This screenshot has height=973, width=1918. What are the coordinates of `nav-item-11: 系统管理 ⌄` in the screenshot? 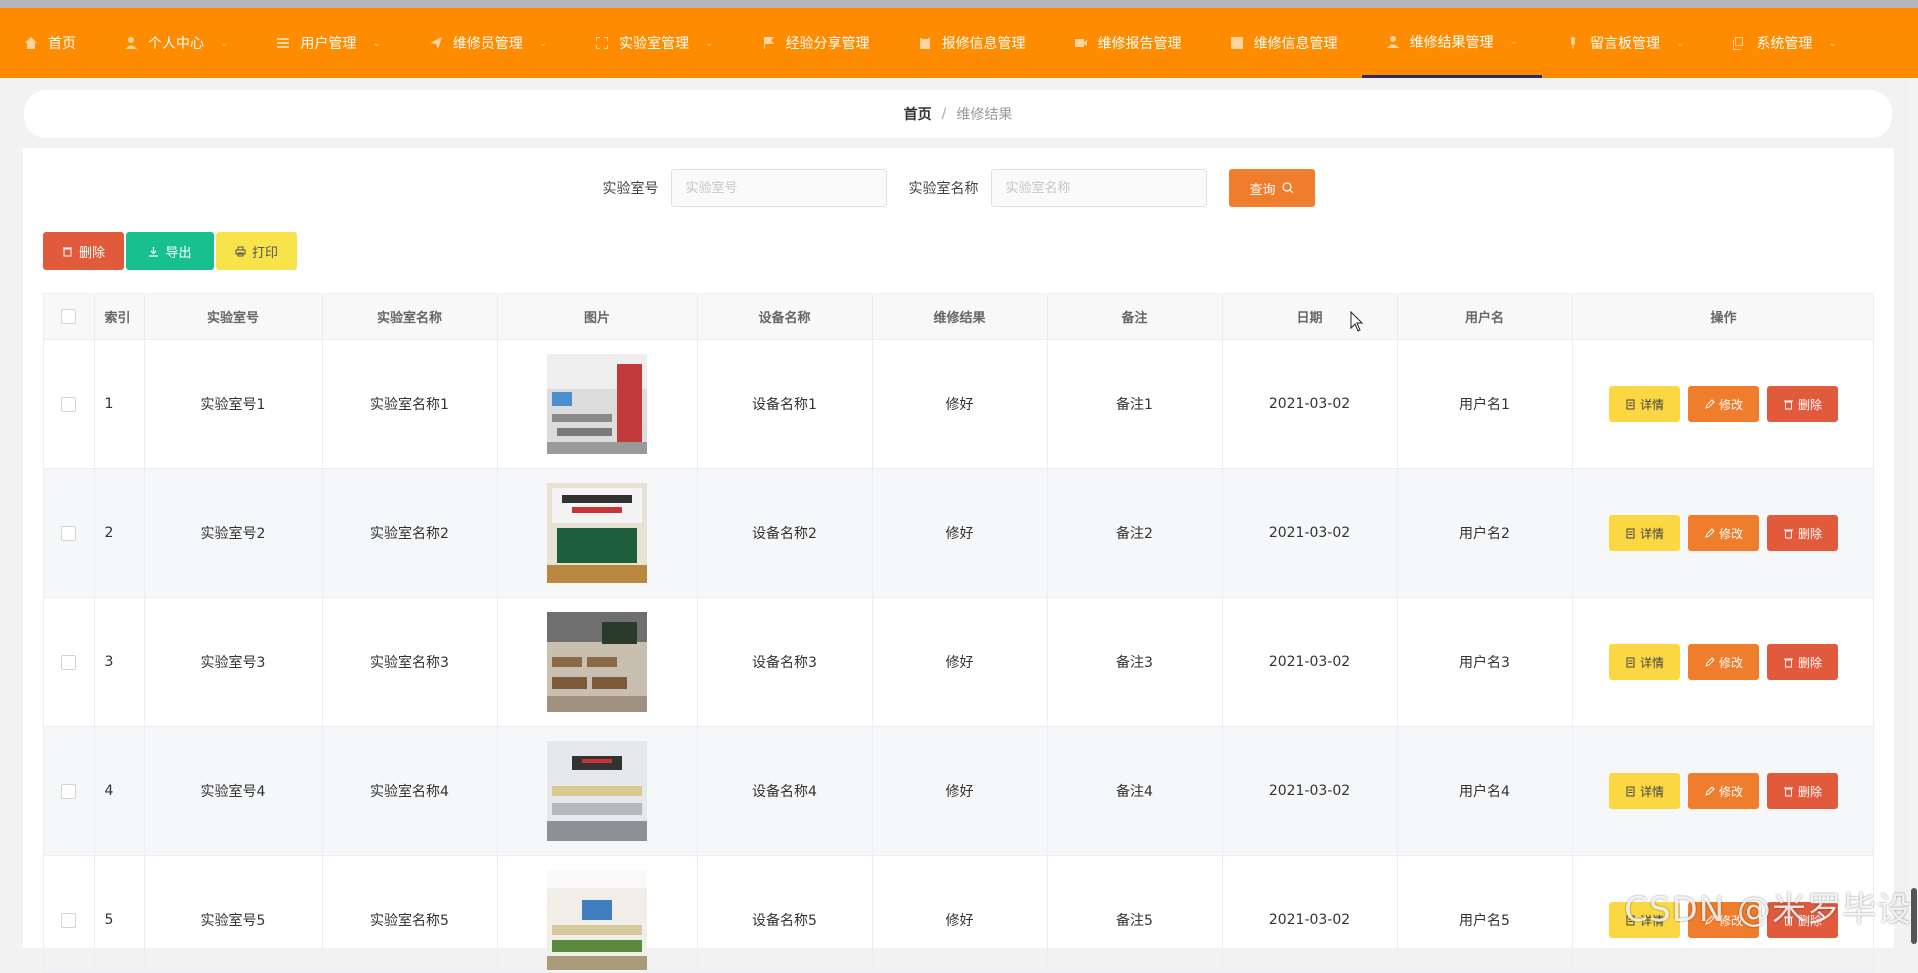 It's located at (1784, 43).